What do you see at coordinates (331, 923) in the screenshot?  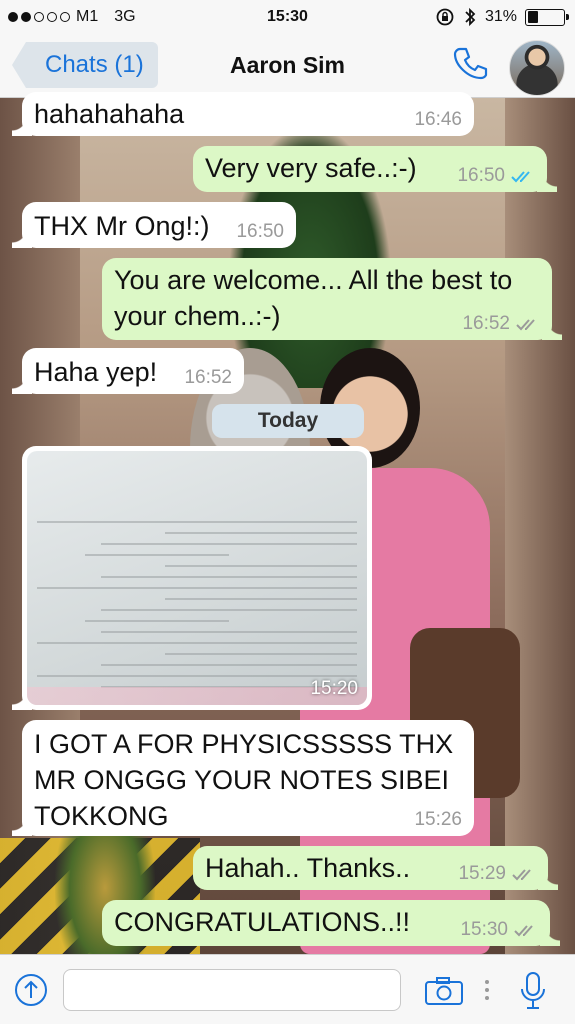 I see `message-outgoing: CONGRATULATIONS..!! 15:30` at bounding box center [331, 923].